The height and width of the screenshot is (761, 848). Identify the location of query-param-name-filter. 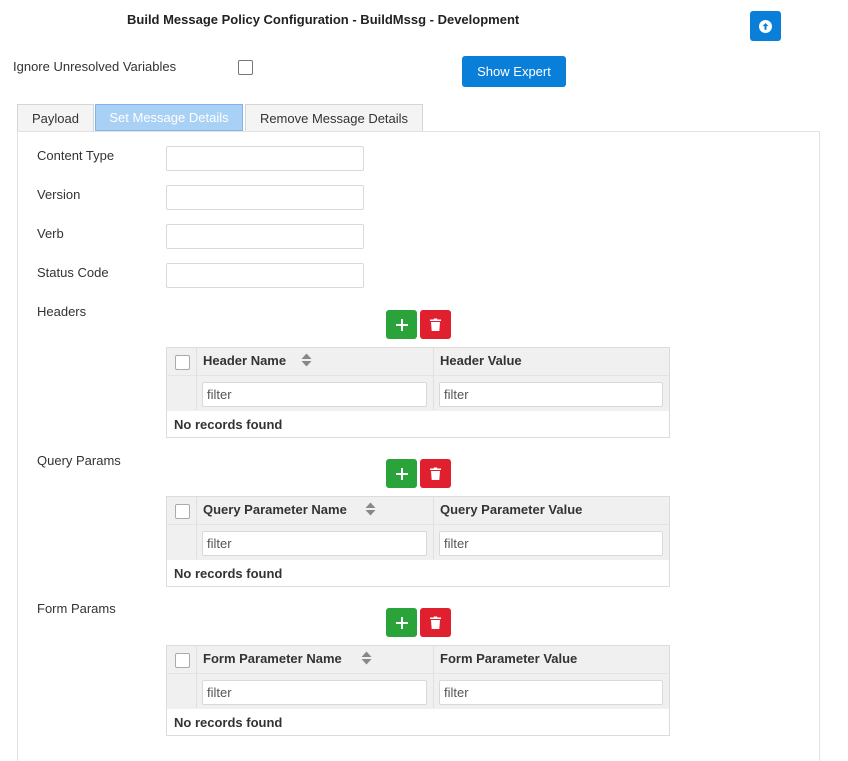
(314, 543).